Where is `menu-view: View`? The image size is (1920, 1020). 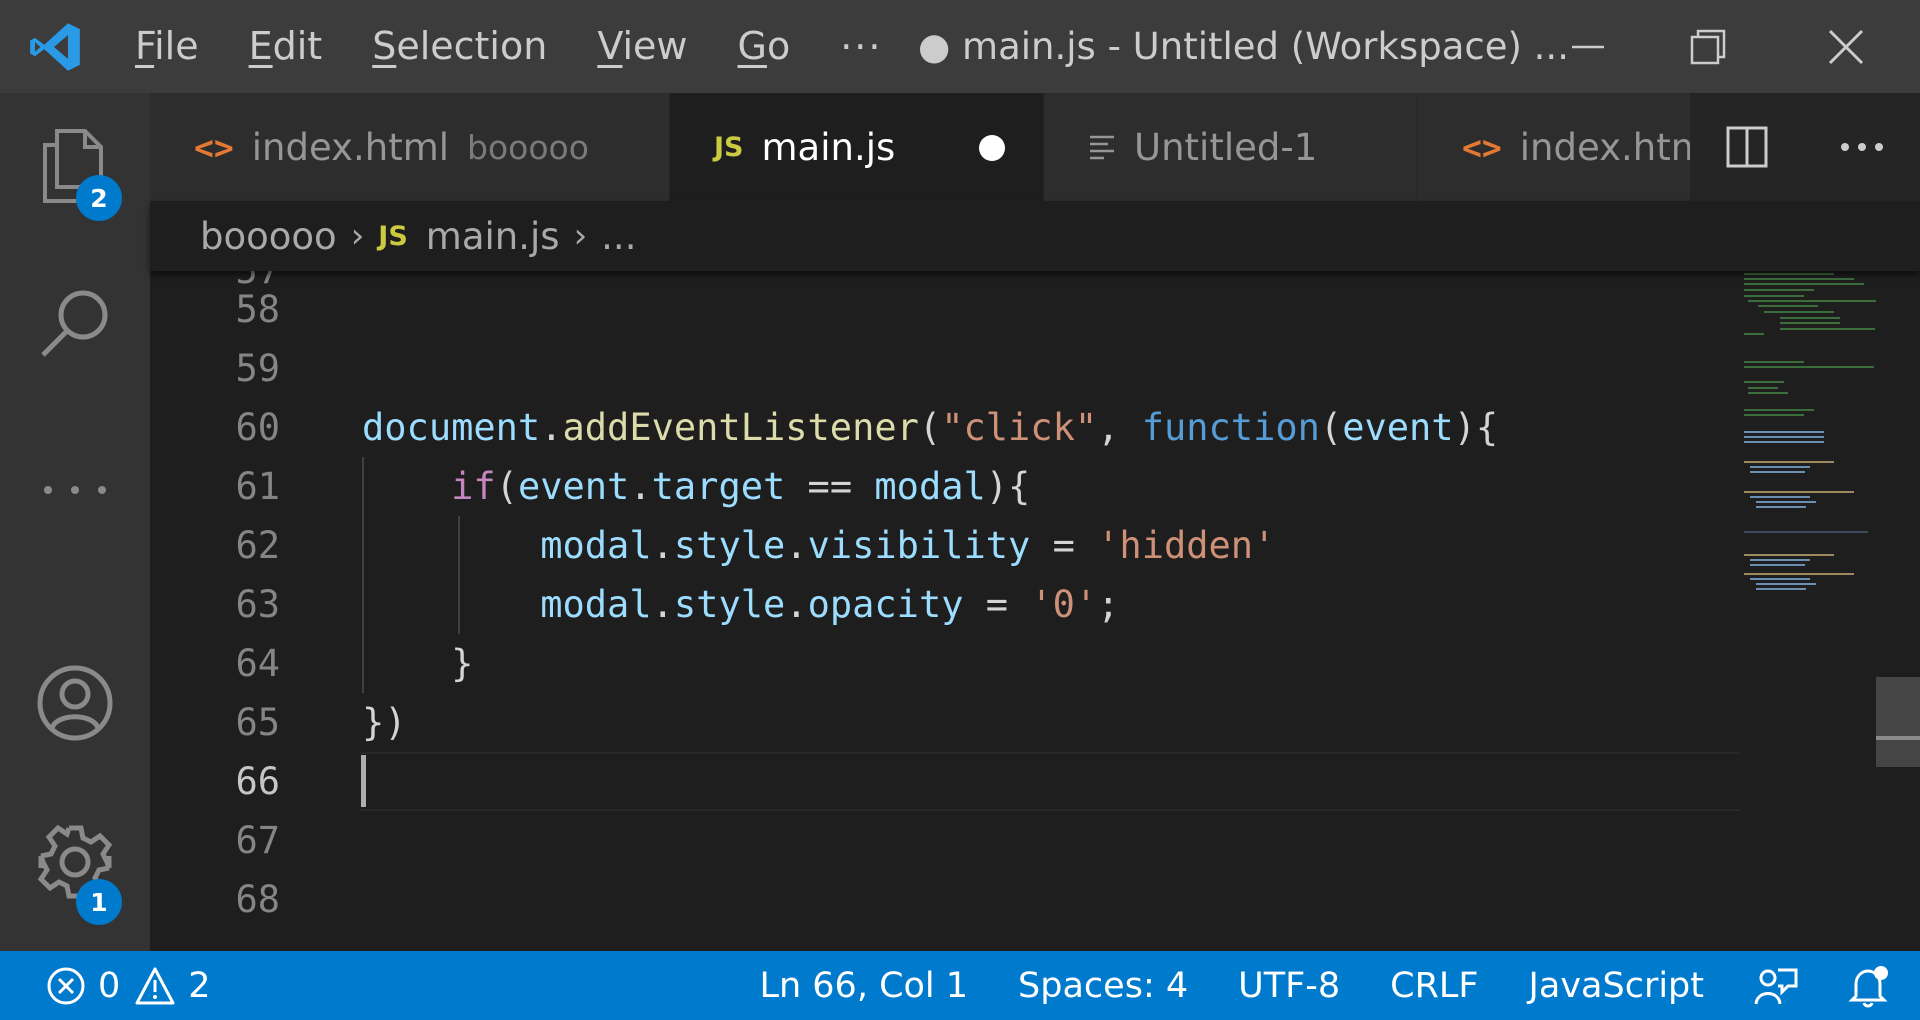 menu-view: View is located at coordinates (642, 46).